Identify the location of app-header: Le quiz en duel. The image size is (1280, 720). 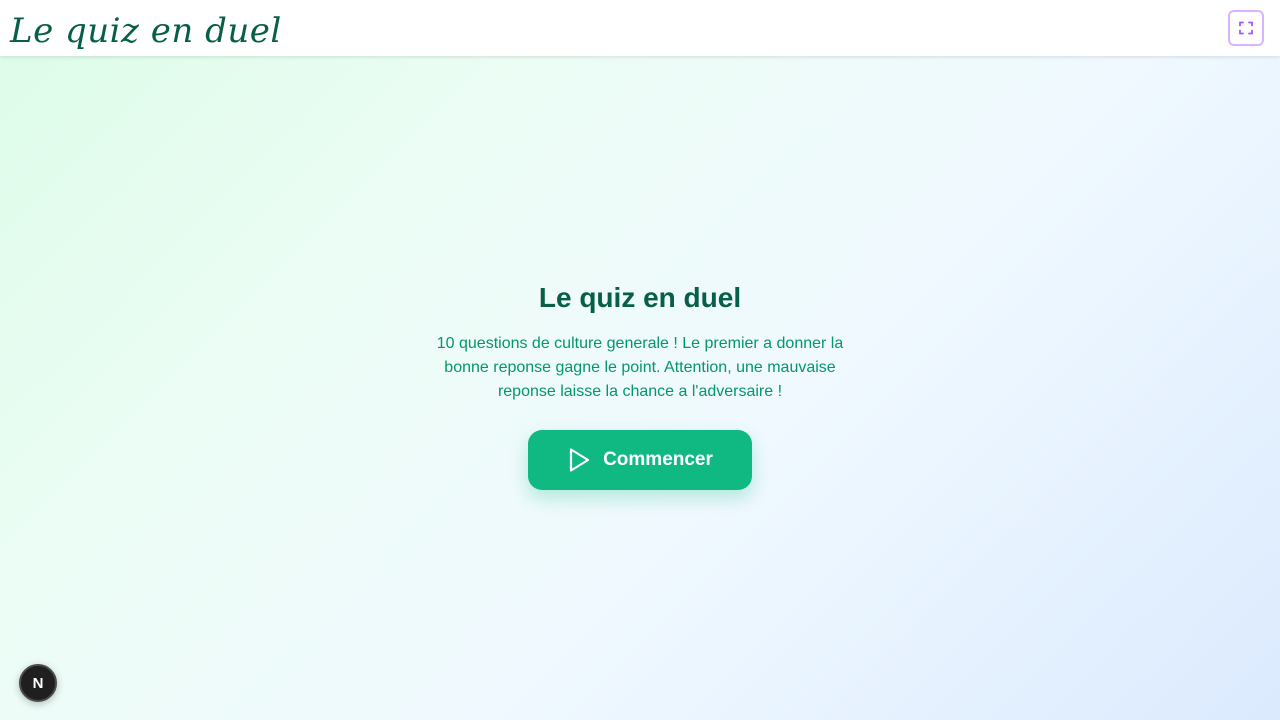
(640, 28).